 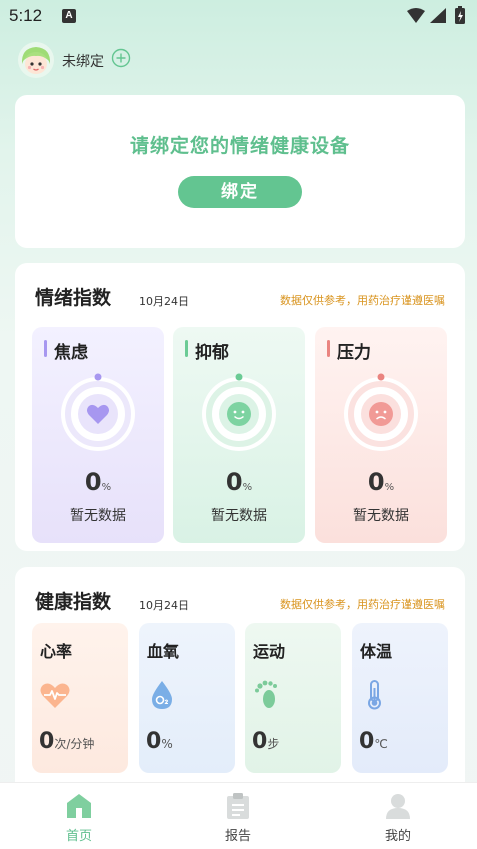 What do you see at coordinates (83, 62) in the screenshot?
I see `bind-status-label: 未绑定` at bounding box center [83, 62].